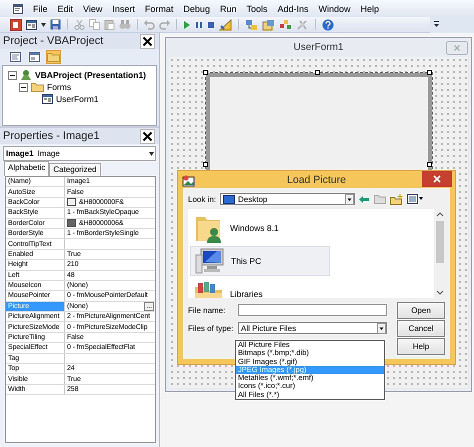 The width and height of the screenshot is (474, 447). Describe the element at coordinates (260, 288) in the screenshot. I see `location-item: Libraries` at that location.